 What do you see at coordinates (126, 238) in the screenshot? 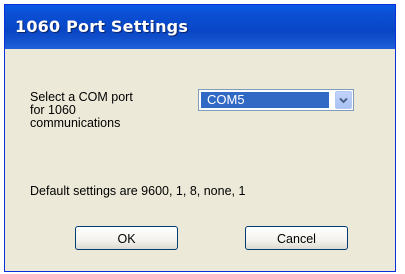
I see `ok-button: OK` at bounding box center [126, 238].